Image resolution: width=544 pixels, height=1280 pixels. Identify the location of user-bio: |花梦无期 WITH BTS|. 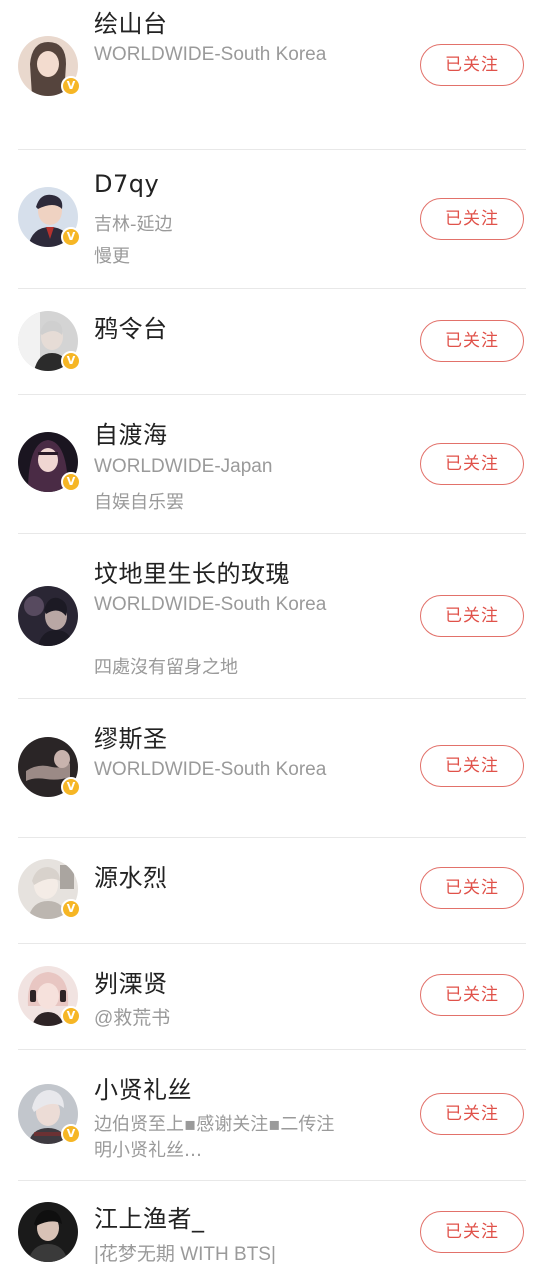
(185, 1254).